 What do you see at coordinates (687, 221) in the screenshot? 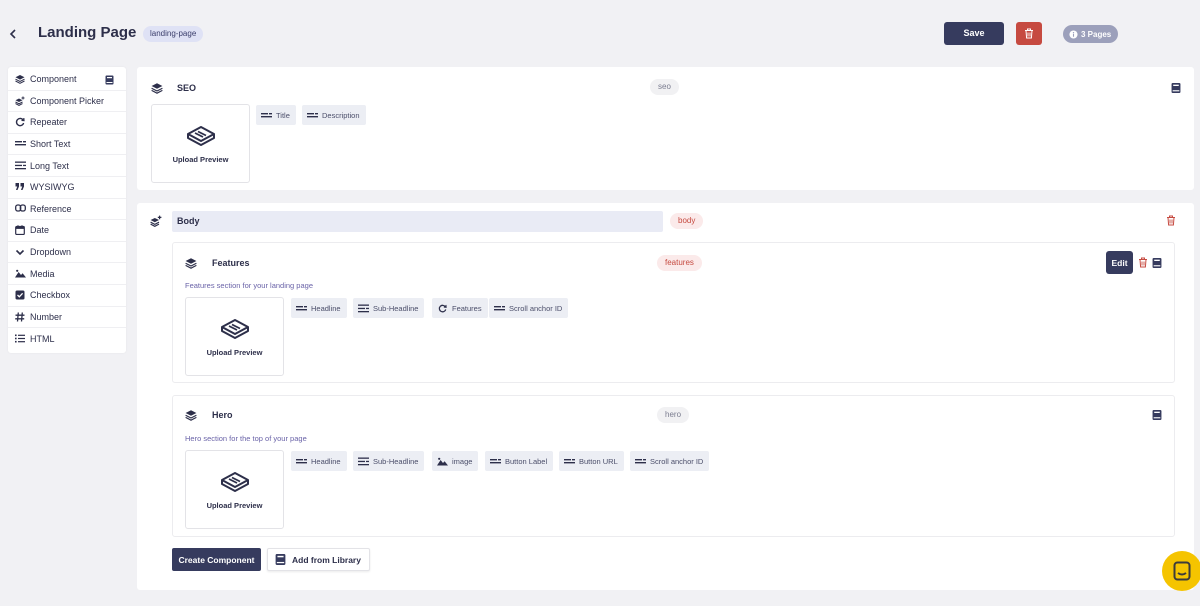
I see `body-tag: body` at bounding box center [687, 221].